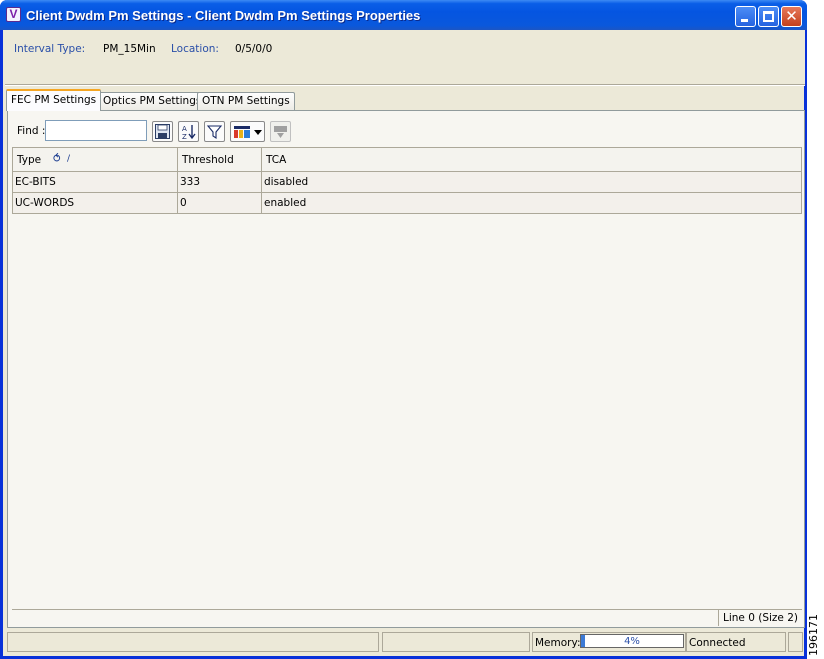 This screenshot has height=659, width=824. I want to click on close-icon: ✕, so click(791, 16).